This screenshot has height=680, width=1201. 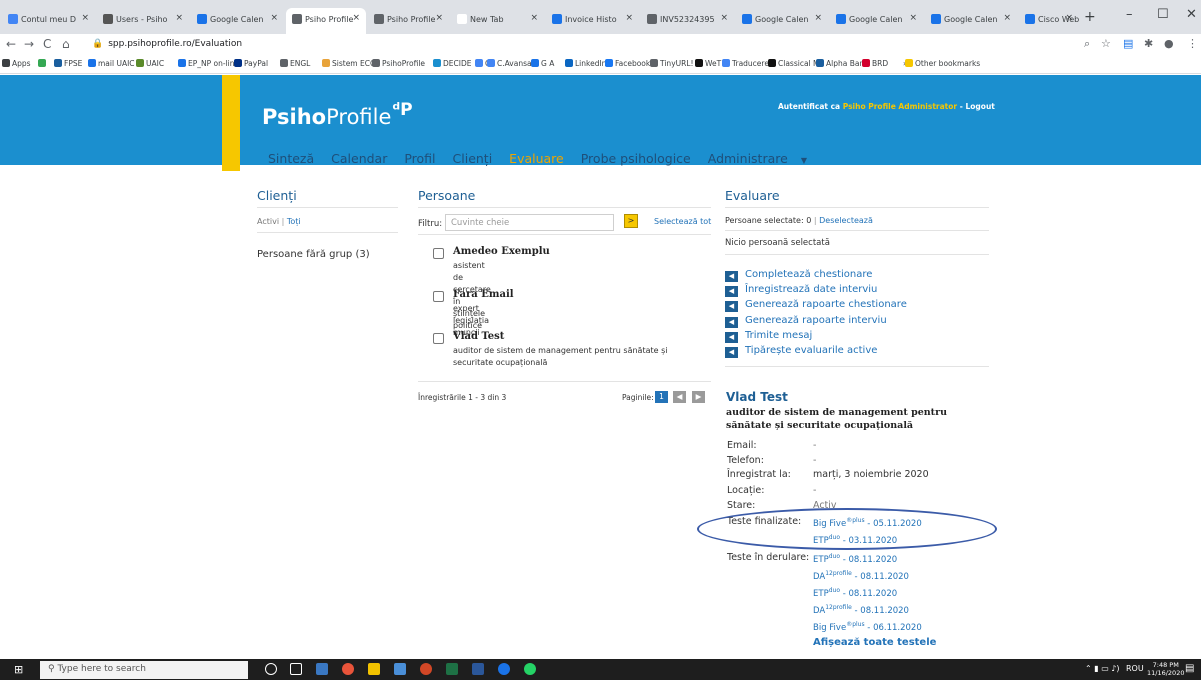 I want to click on action-generate-questionnaire-reports: ◀ Generează rapoarte chestionare, so click(x=816, y=305).